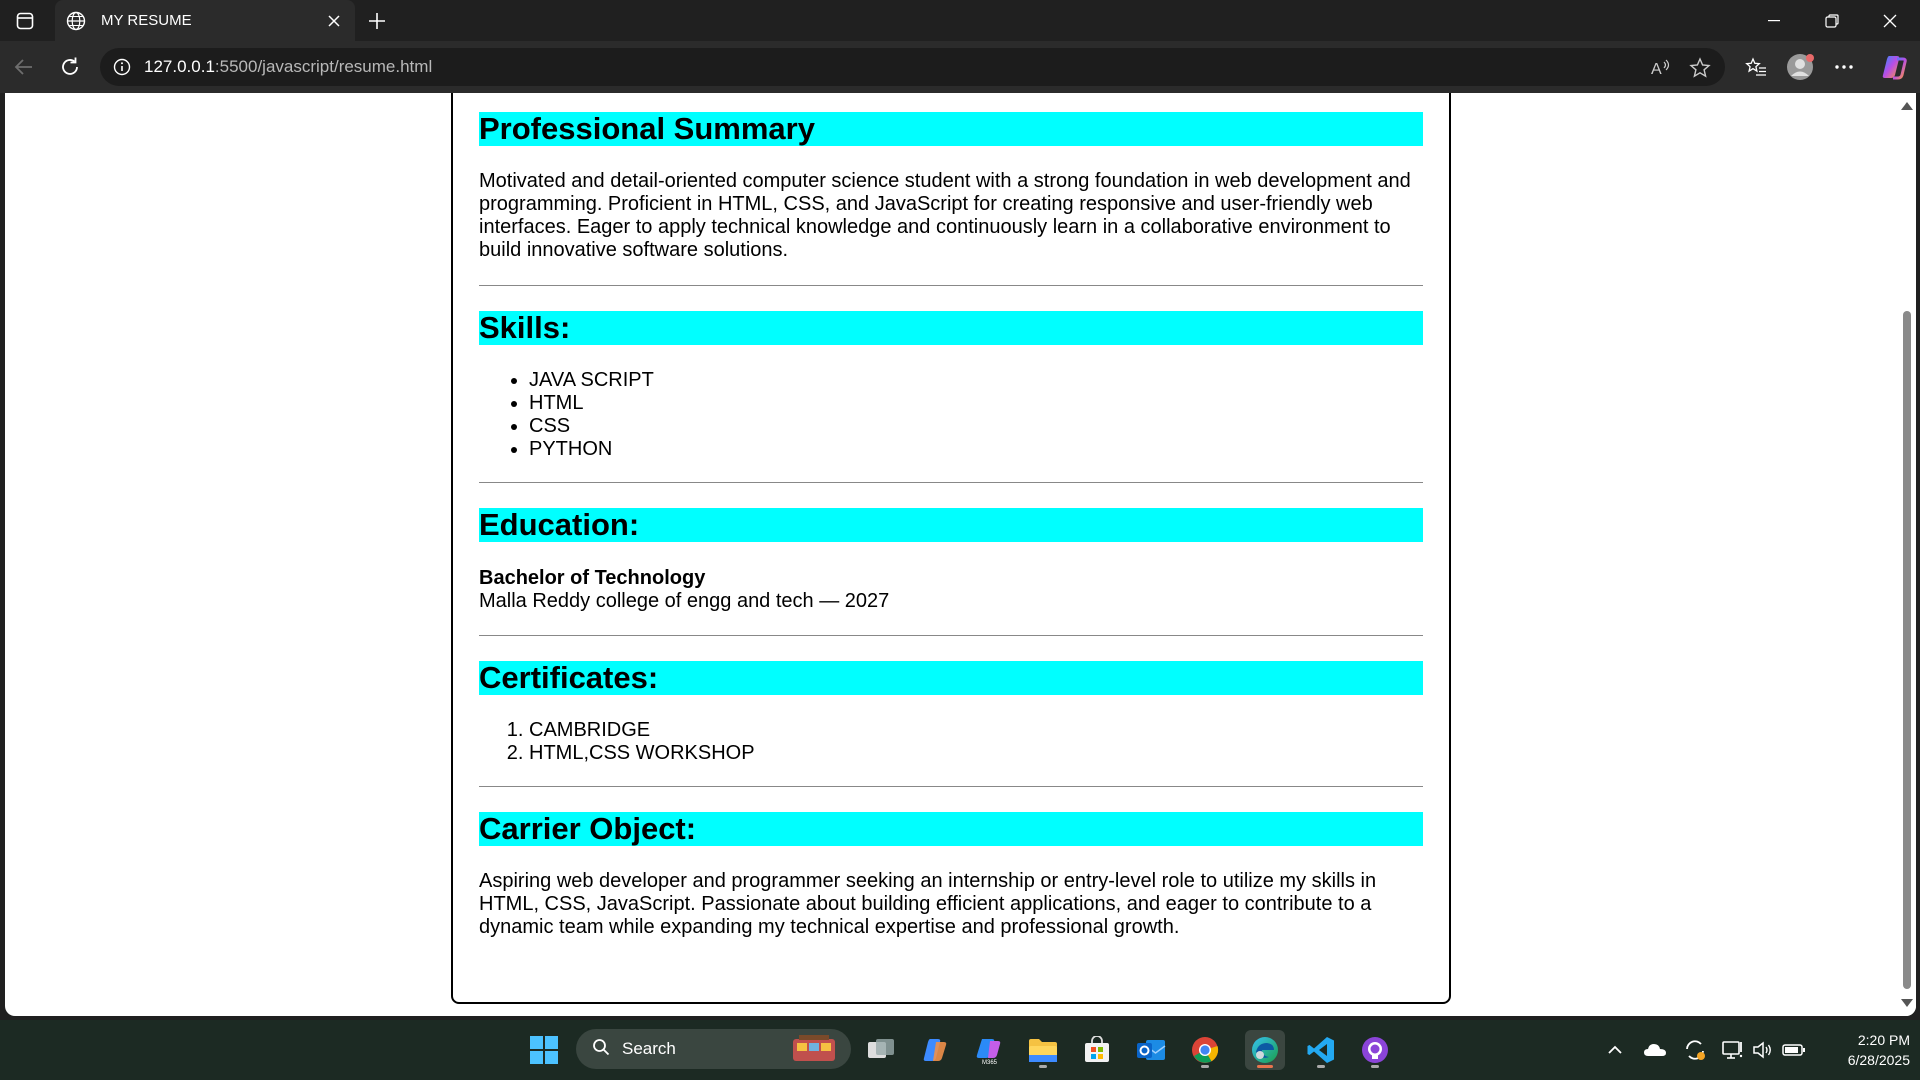  I want to click on onedrive-icon, so click(1655, 1050).